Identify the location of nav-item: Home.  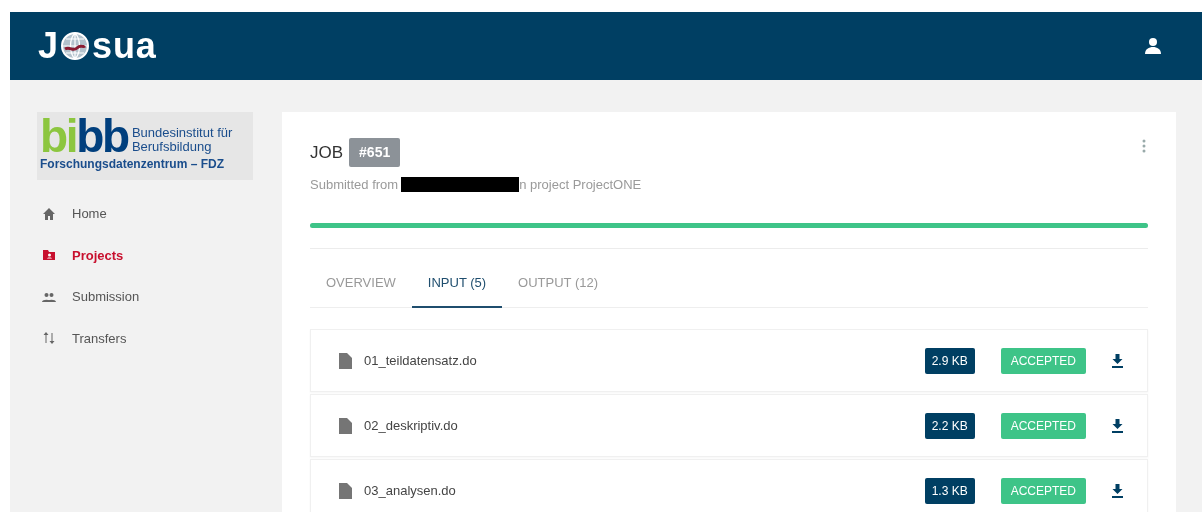
(147, 214).